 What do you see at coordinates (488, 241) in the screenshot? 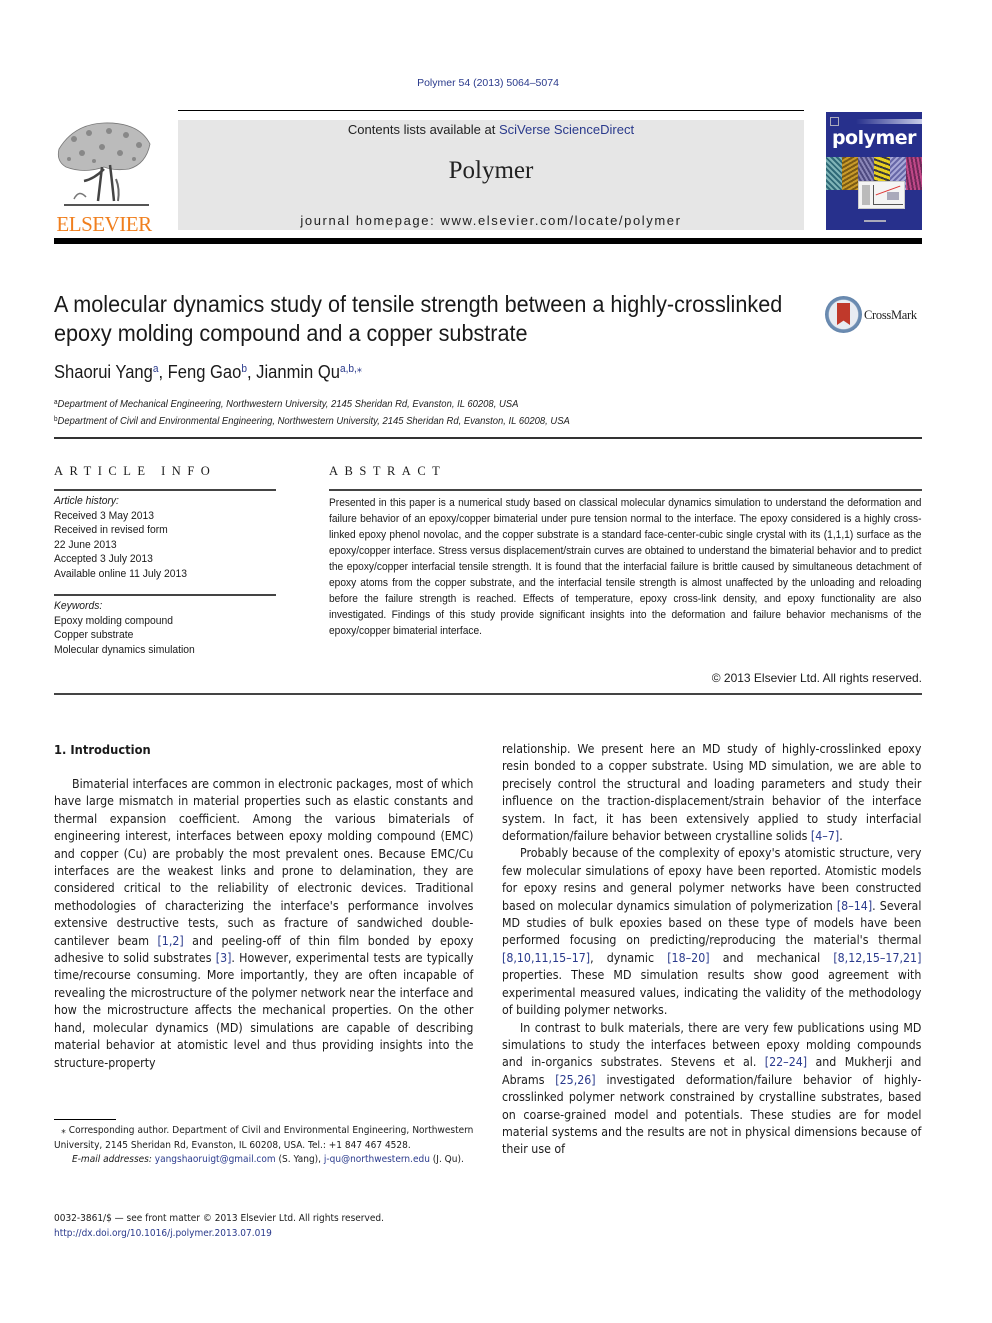
I see `header-thick-rule` at bounding box center [488, 241].